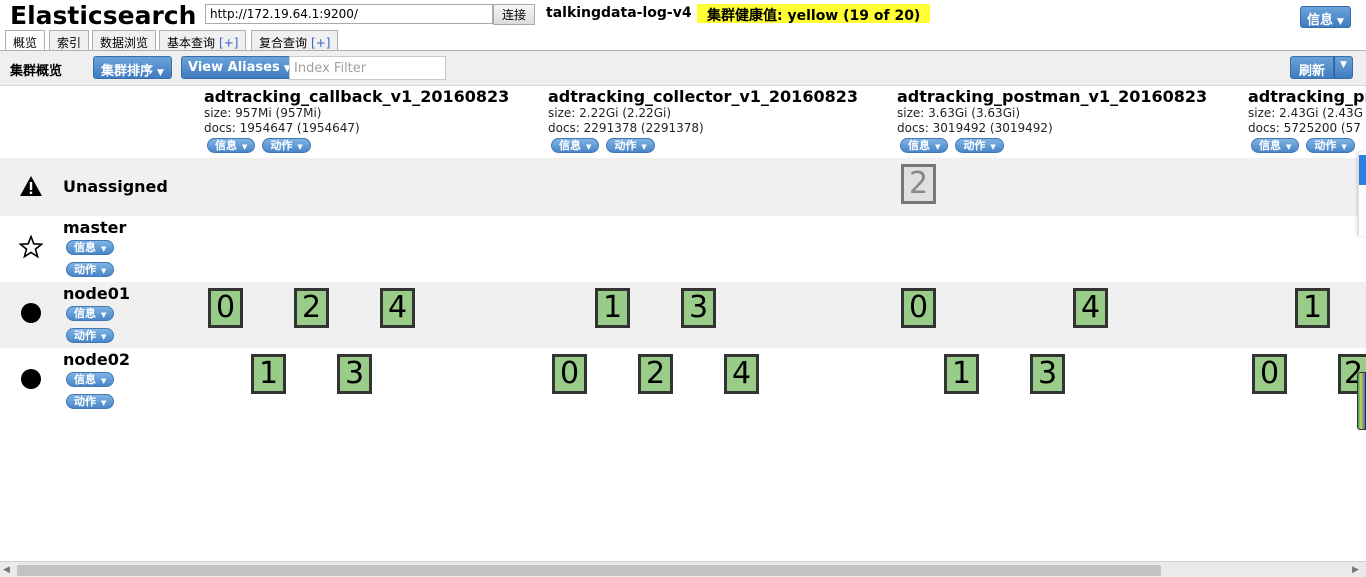  I want to click on index-docs: docs: 1954647 (1954647), so click(282, 128).